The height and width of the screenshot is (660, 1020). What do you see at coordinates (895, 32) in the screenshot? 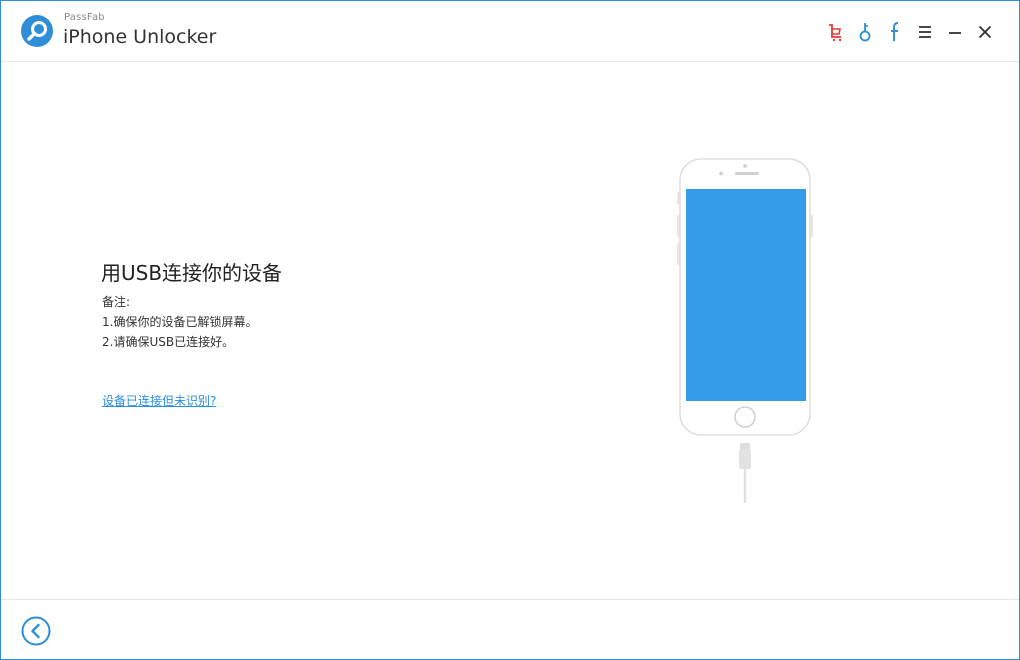
I see `facebook-icon` at bounding box center [895, 32].